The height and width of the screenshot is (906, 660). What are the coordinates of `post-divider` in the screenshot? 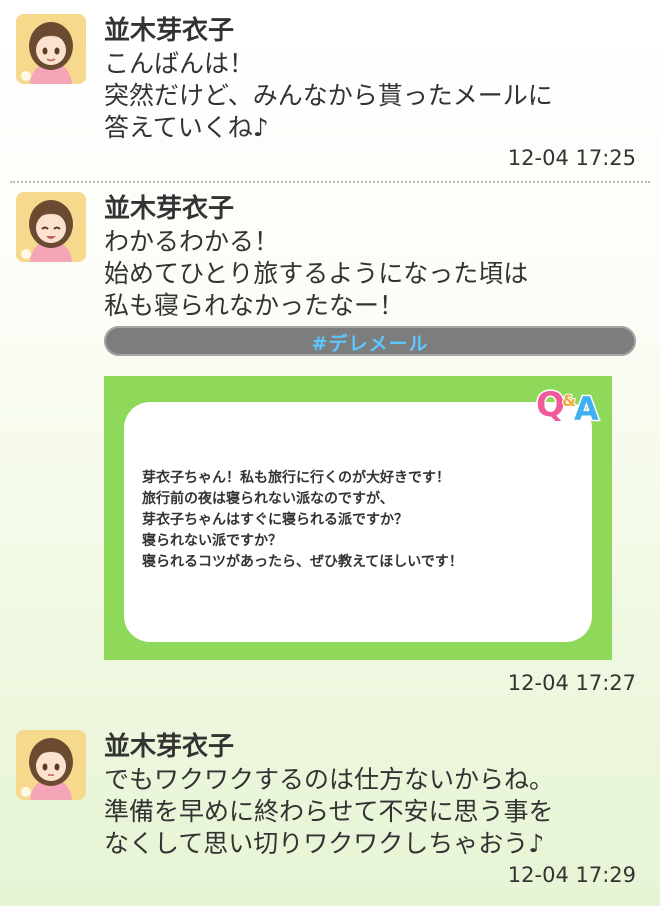 It's located at (330, 182).